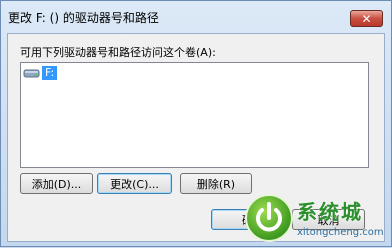 This screenshot has height=248, width=392. Describe the element at coordinates (83, 18) in the screenshot. I see `dialog-title: 更改 F: () 的驱动器号和路径` at that location.